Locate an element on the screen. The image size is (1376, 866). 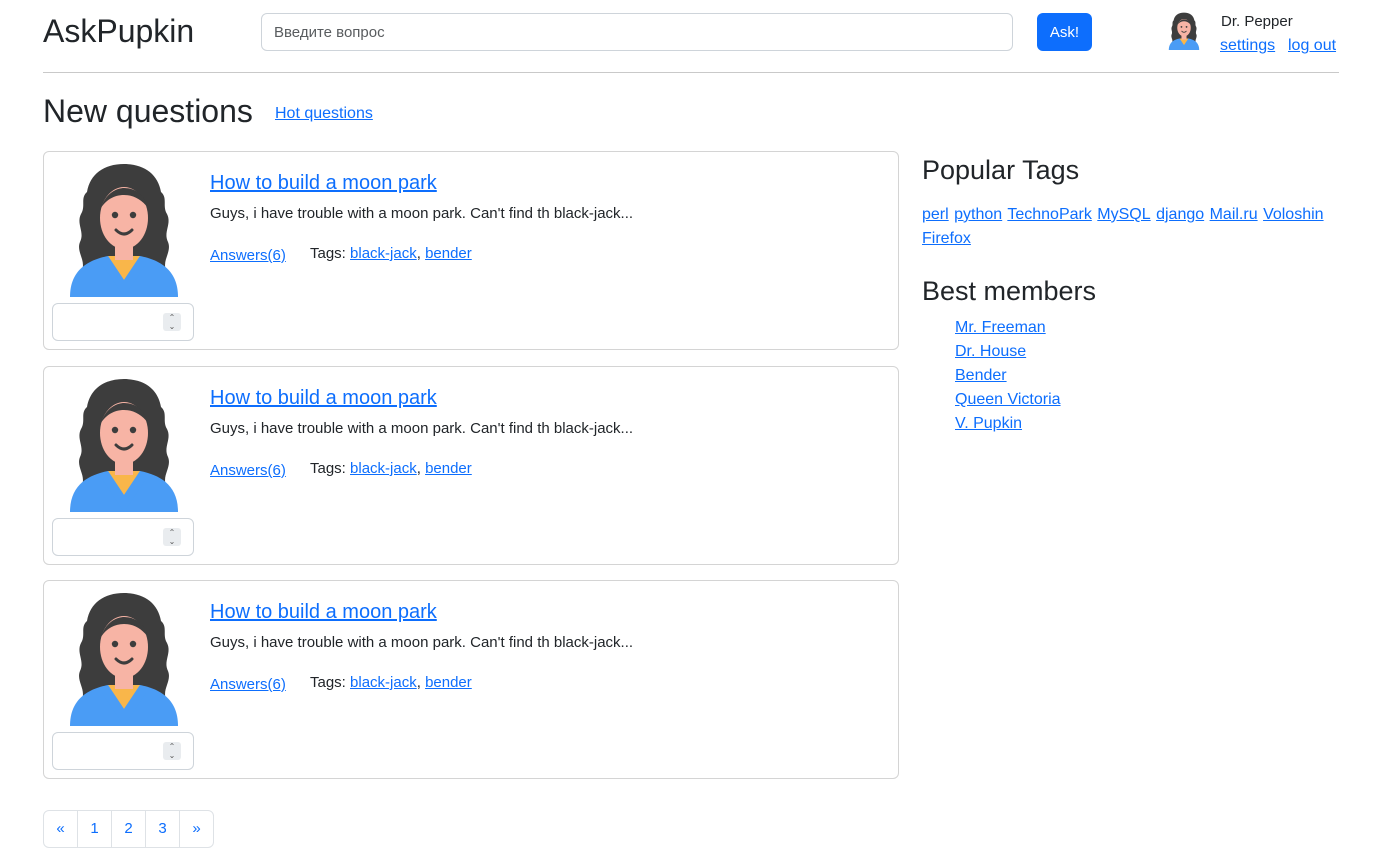
user-avatar-icon is located at coordinates (1184, 31).